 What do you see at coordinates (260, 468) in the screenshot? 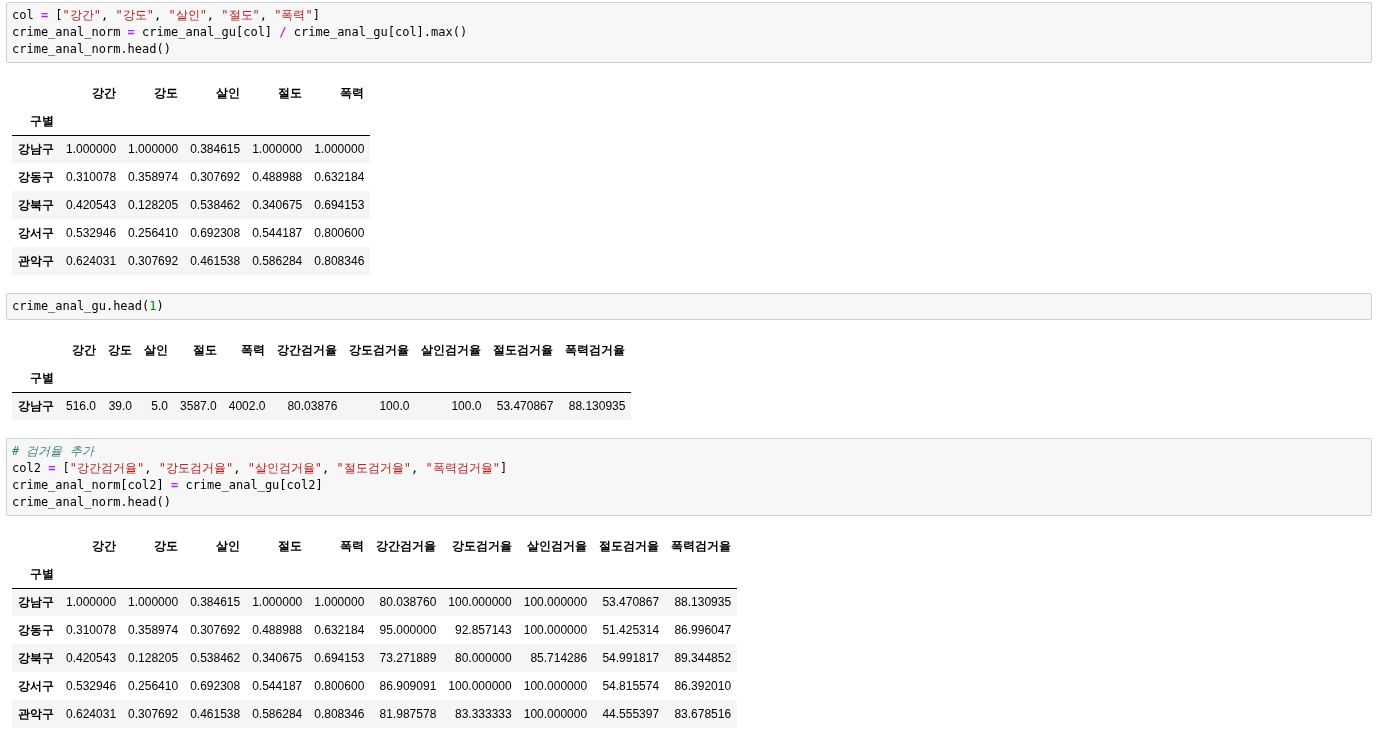
I see `code-line: col2 = ["강간검거율", "강도검거율", "살인검거율", "절도검거율", "폭력검거율"]` at bounding box center [260, 468].